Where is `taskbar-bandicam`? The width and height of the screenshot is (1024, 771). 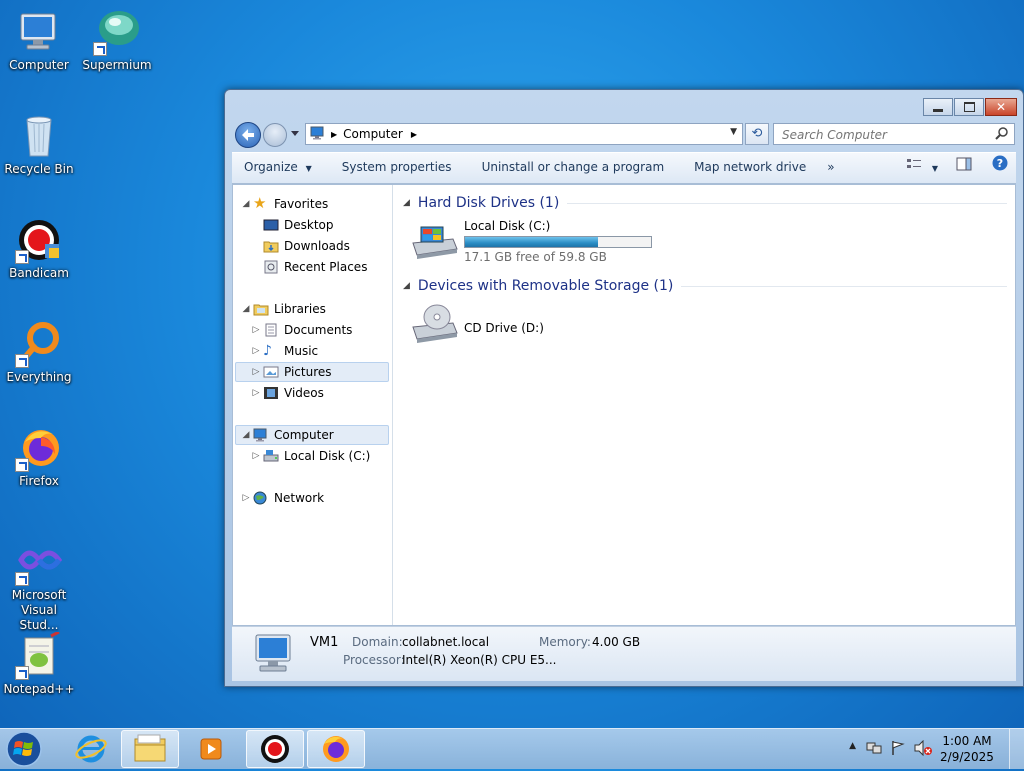
taskbar-bandicam is located at coordinates (275, 749).